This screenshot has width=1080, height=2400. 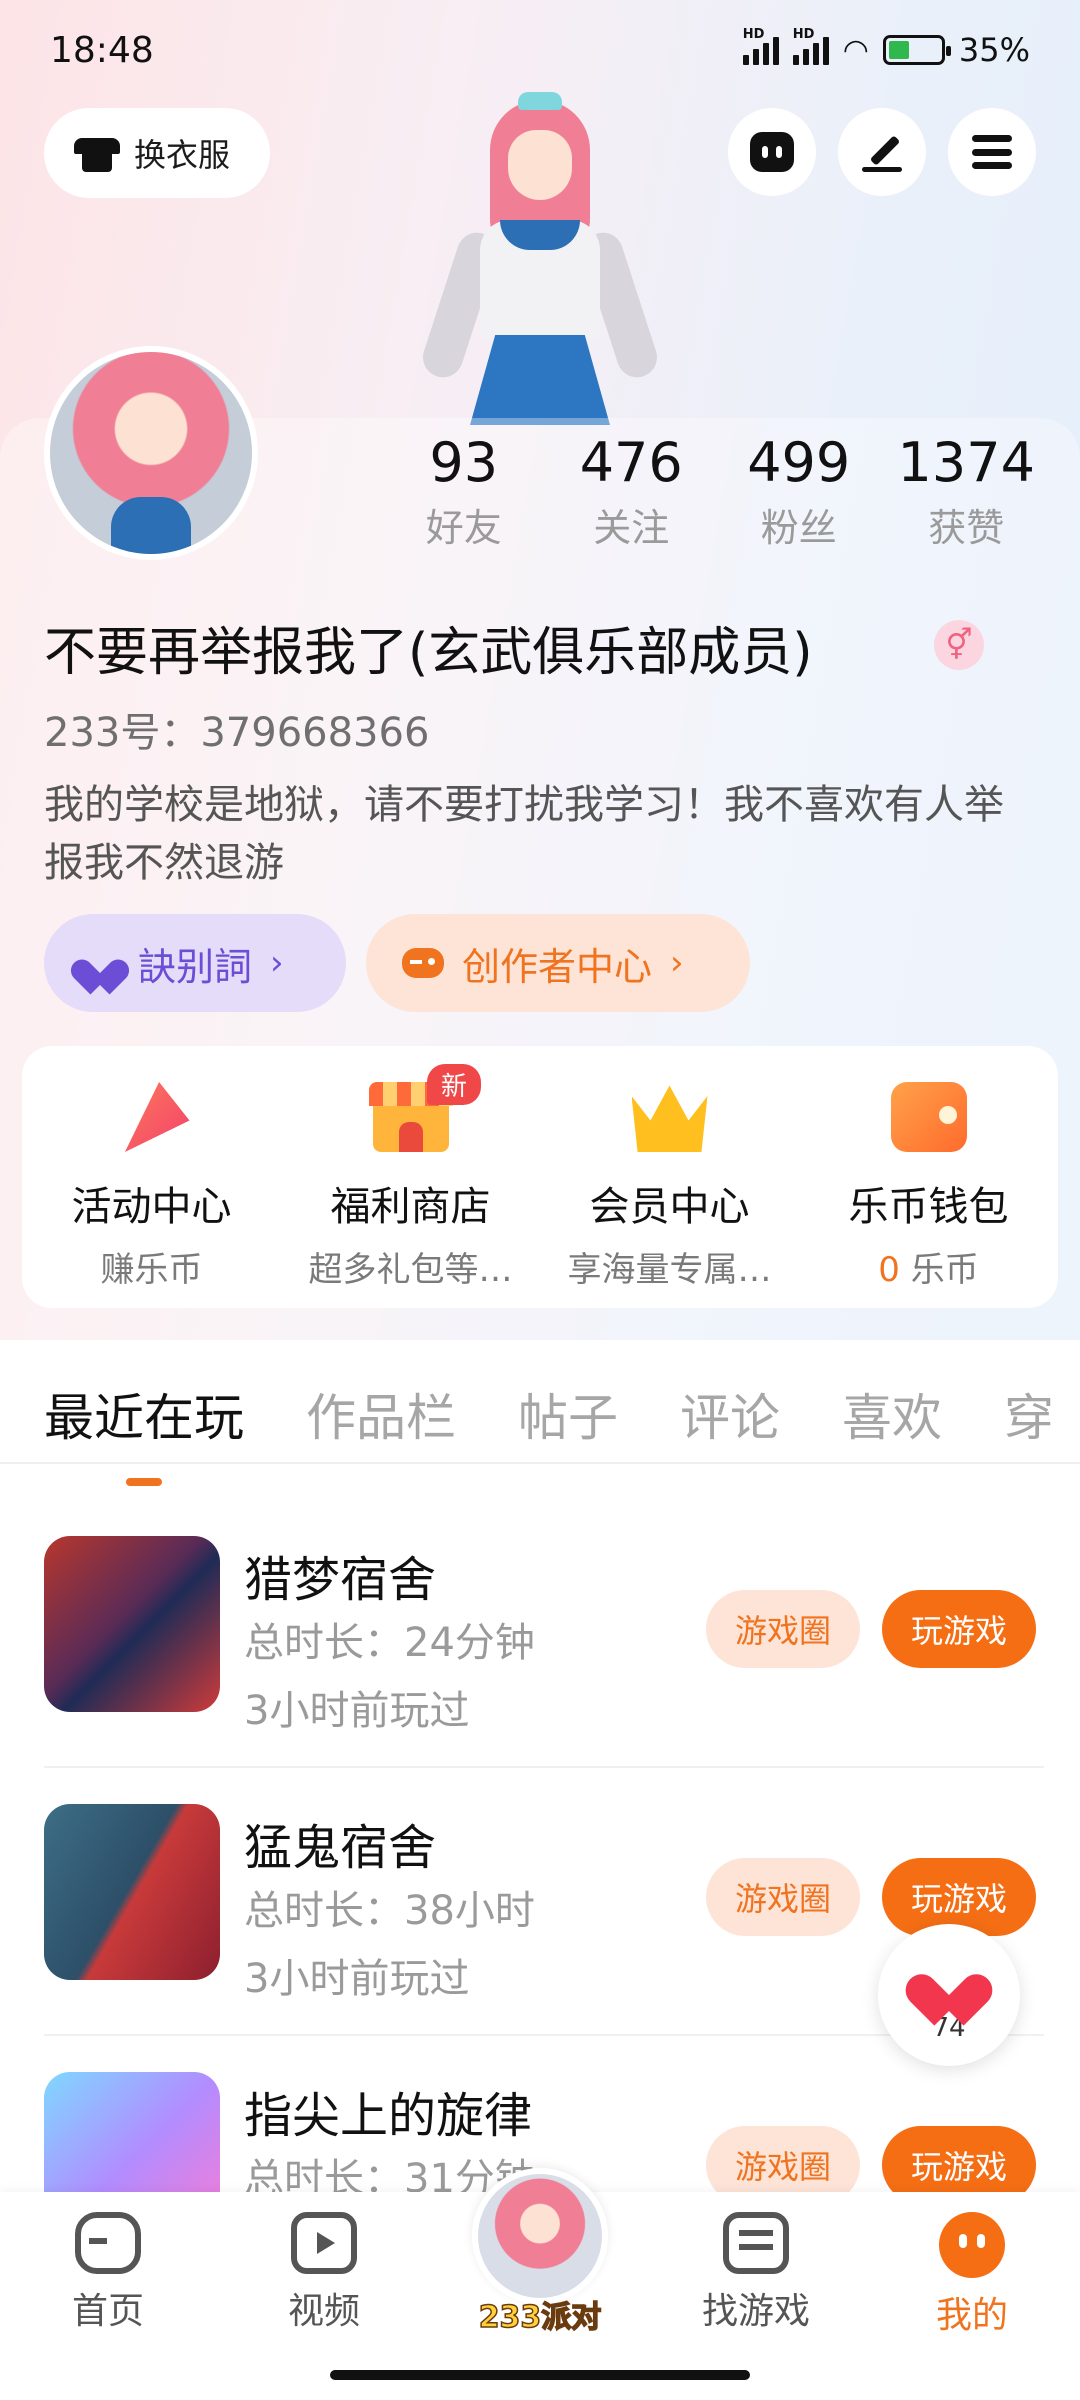 I want to click on stat-value: 93, so click(x=464, y=462).